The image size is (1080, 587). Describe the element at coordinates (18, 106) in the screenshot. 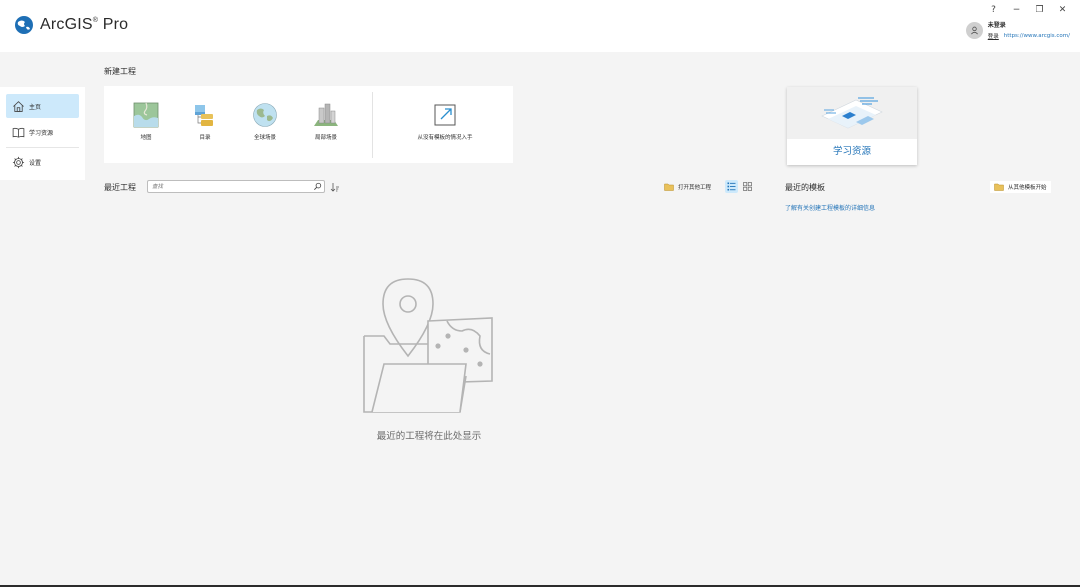

I see `home-icon` at that location.